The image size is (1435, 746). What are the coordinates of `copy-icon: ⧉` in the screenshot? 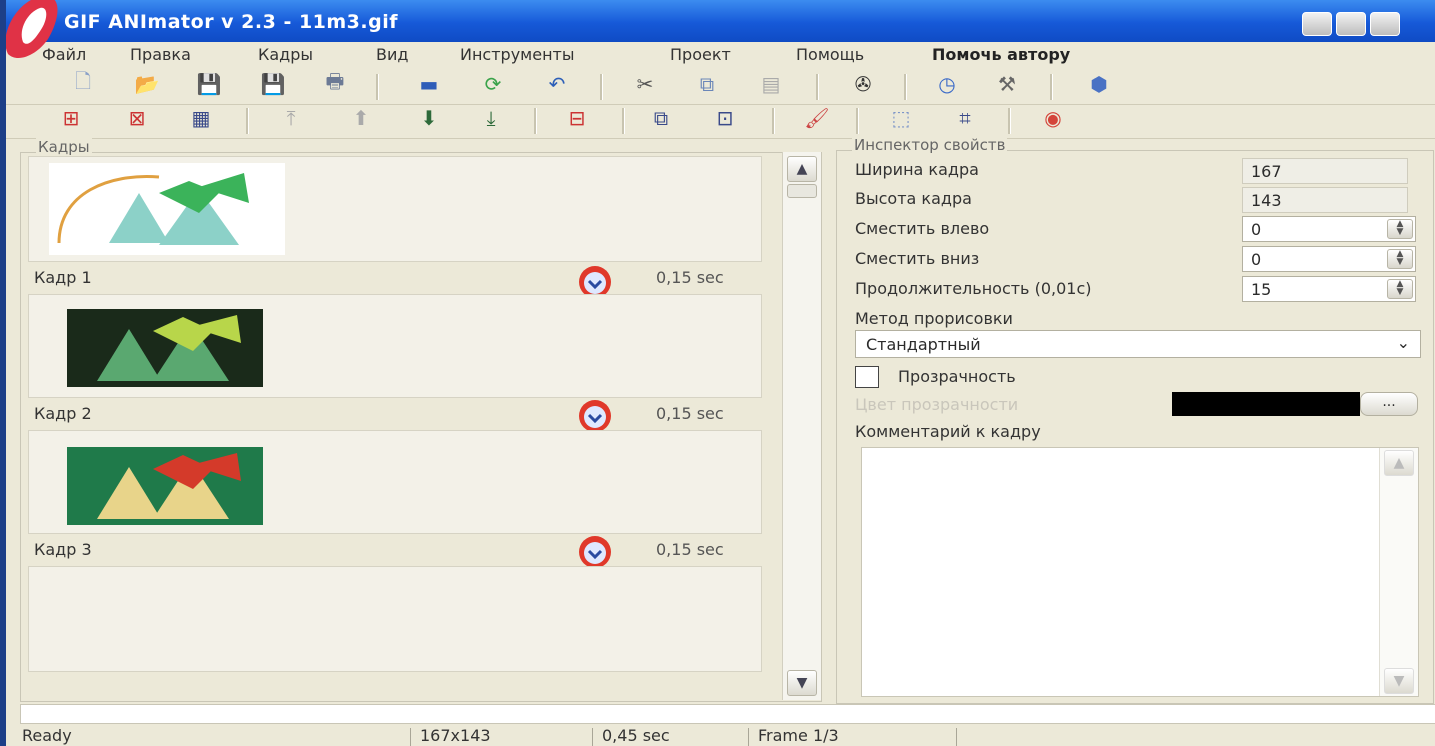 It's located at (707, 84).